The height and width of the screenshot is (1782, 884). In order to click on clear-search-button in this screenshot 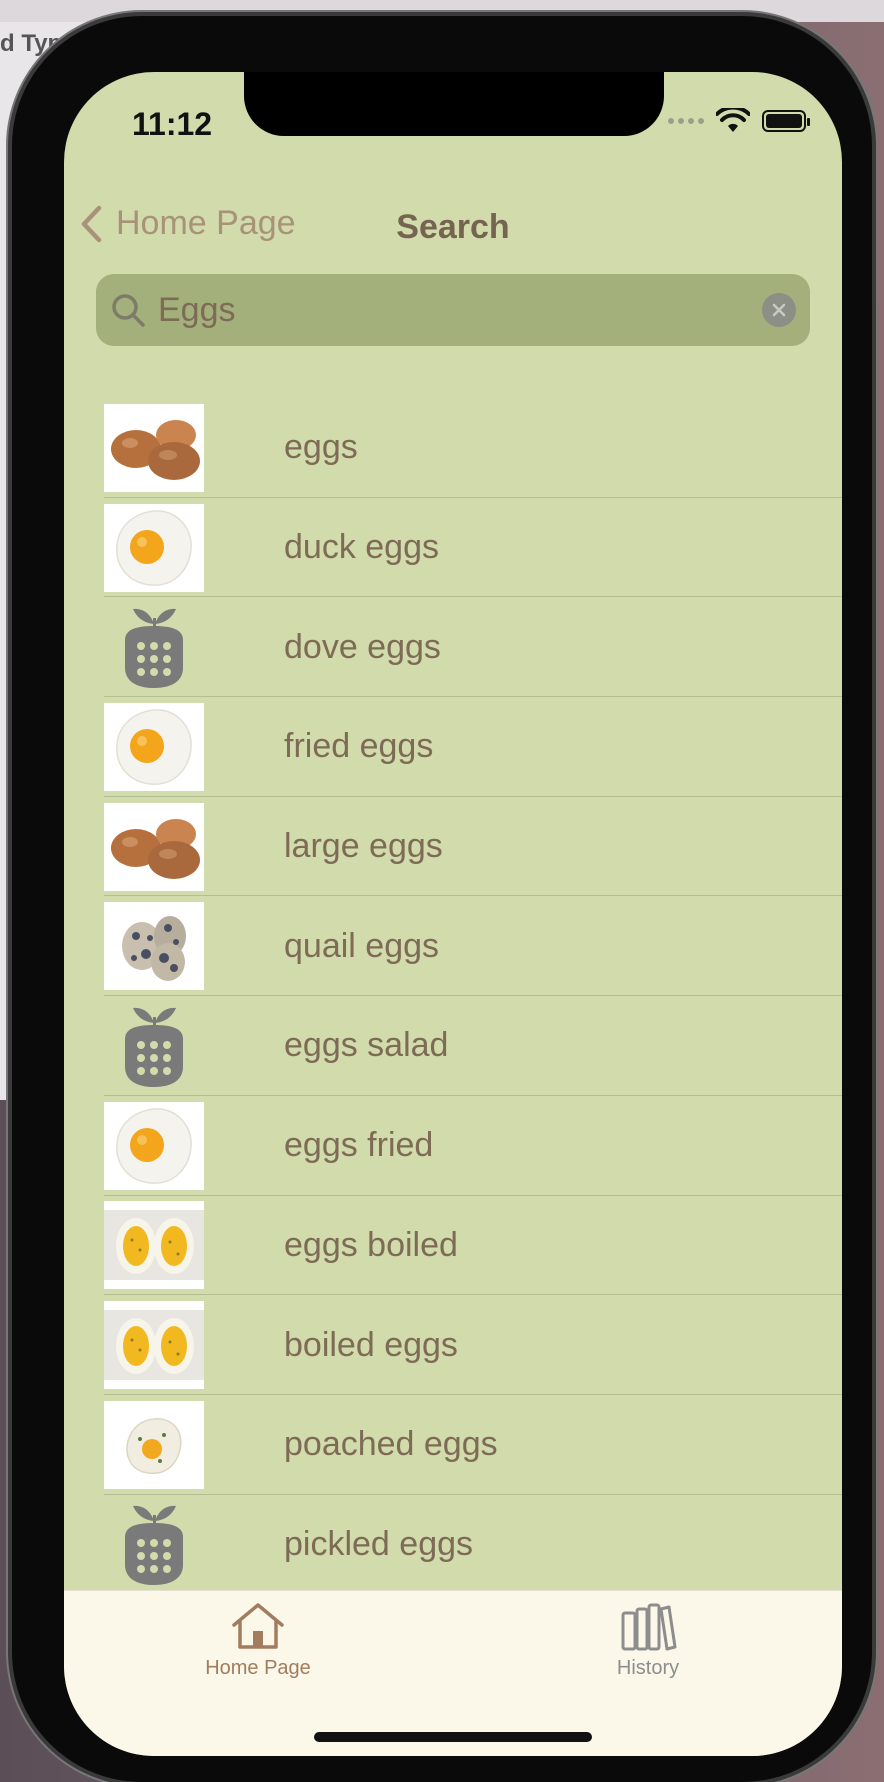, I will do `click(779, 310)`.